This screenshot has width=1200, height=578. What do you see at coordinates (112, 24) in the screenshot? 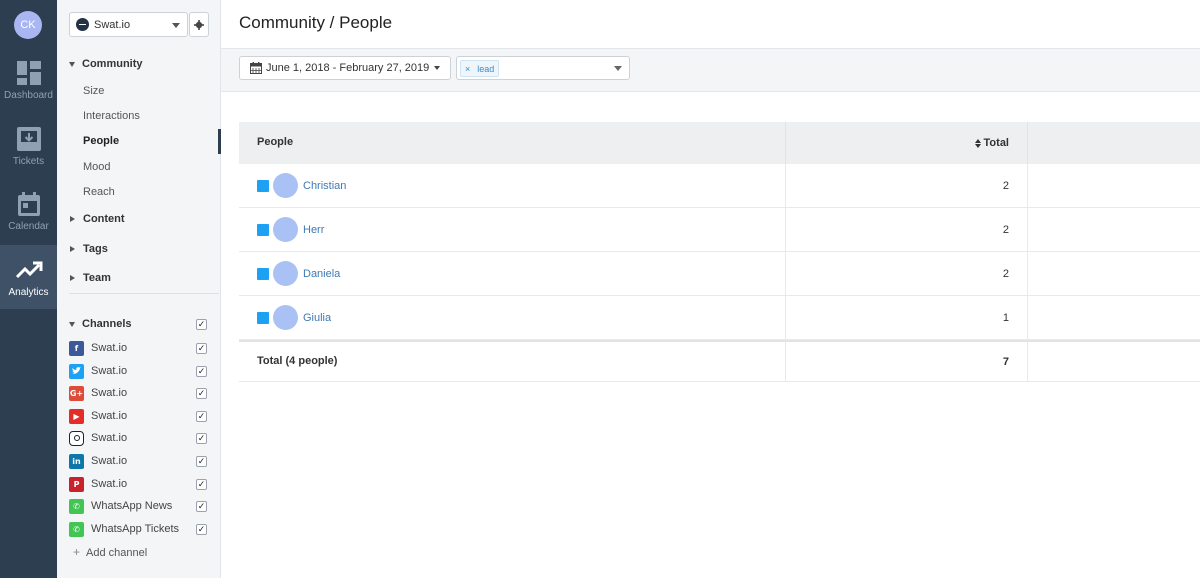
I see `account-name: Swat.io` at bounding box center [112, 24].